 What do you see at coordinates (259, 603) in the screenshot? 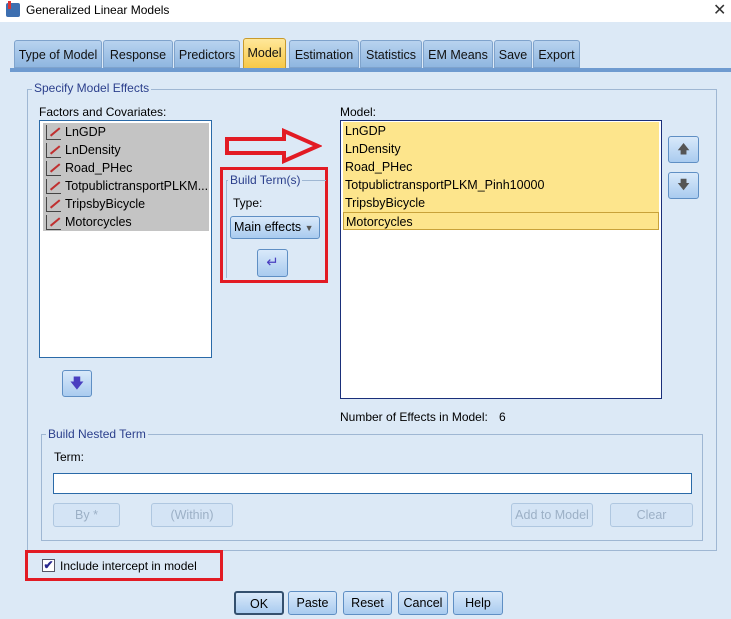
I see `ok-button: OK` at bounding box center [259, 603].